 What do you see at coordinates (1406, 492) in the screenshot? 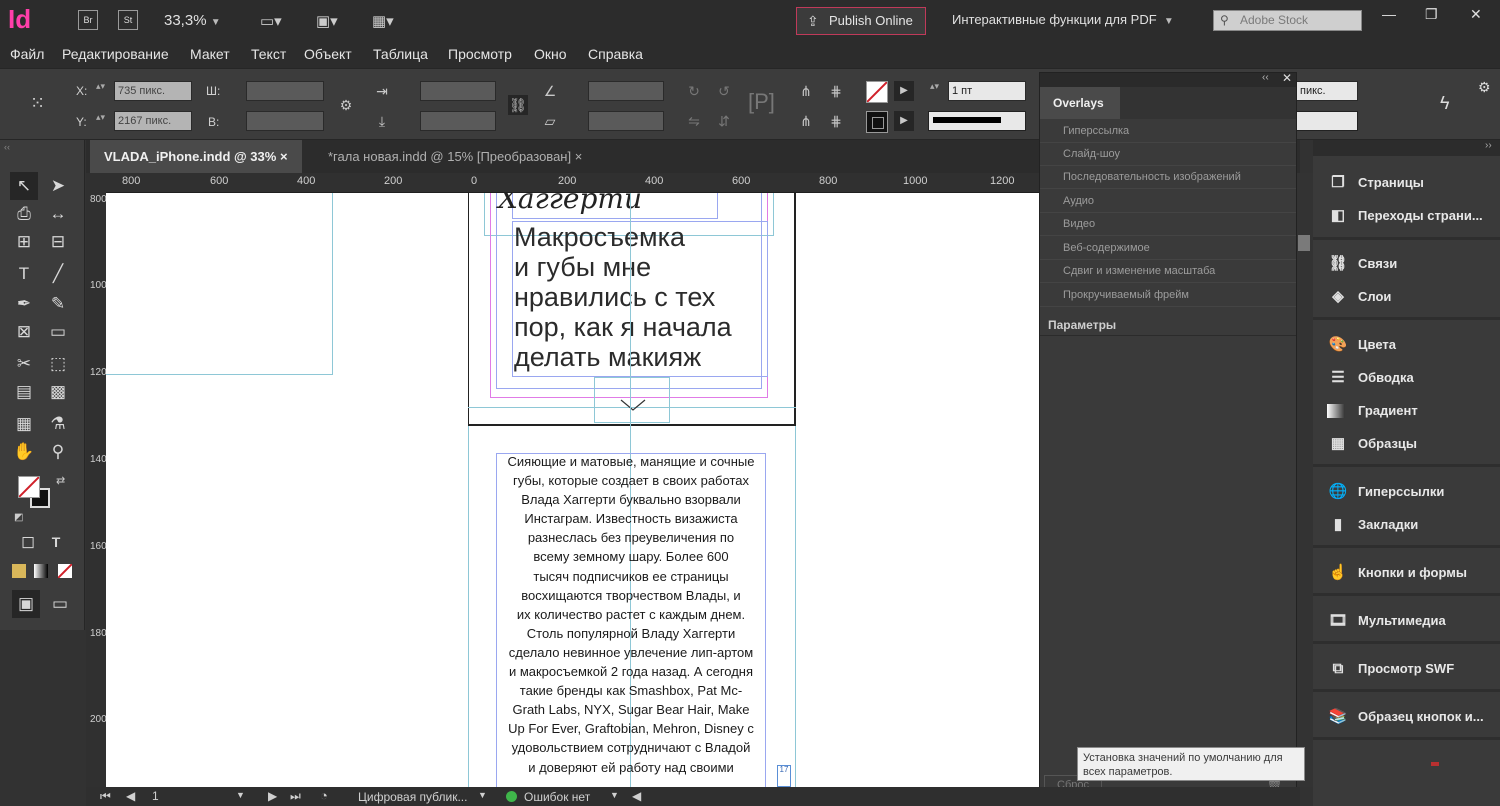
I see `panel-hyperlinks: 🌐 Гиперссылки` at bounding box center [1406, 492].